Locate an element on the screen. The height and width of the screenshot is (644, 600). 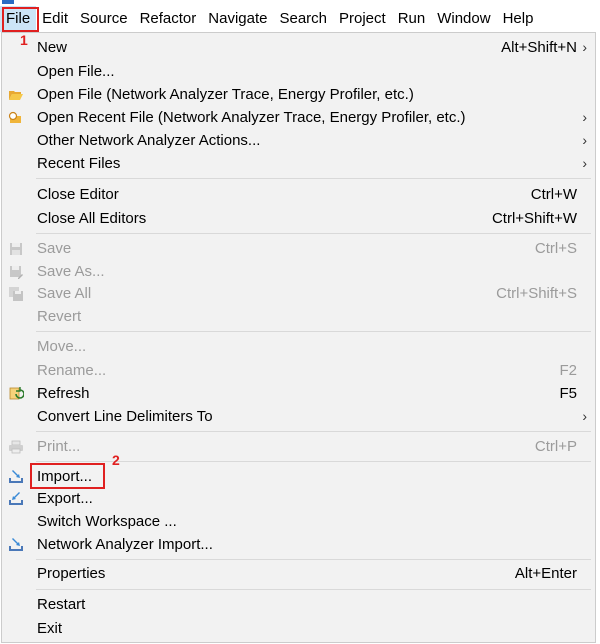
menu-navigate: Navigate is located at coordinates (237, 19).